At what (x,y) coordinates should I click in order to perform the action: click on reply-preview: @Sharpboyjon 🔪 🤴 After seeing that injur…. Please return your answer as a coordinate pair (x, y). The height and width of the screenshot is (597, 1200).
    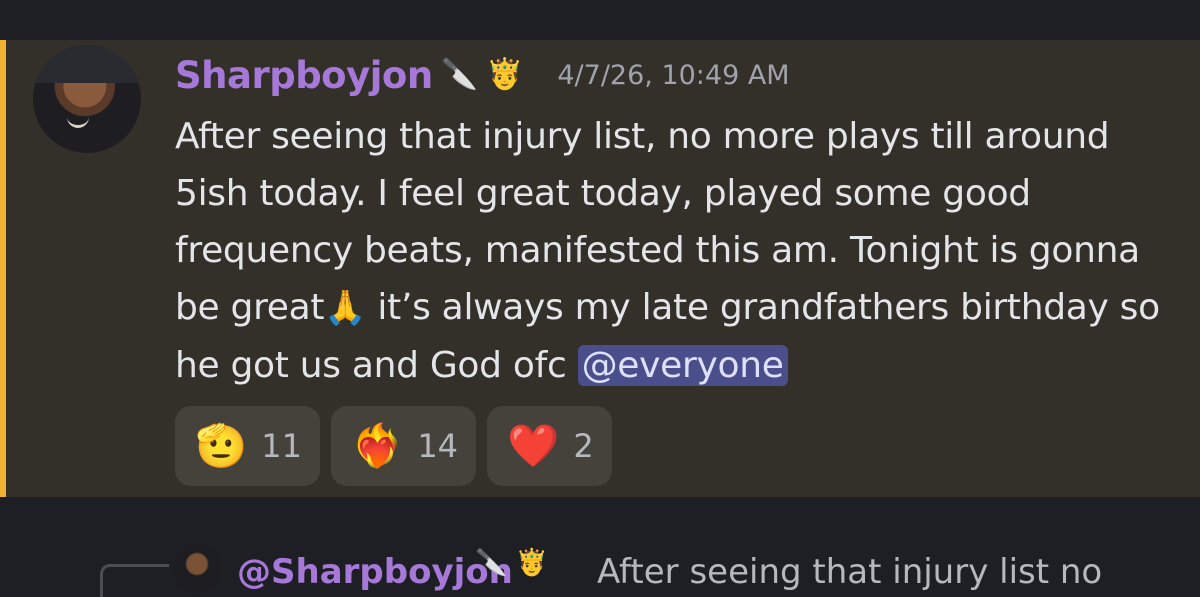
    Looking at the image, I should click on (600, 568).